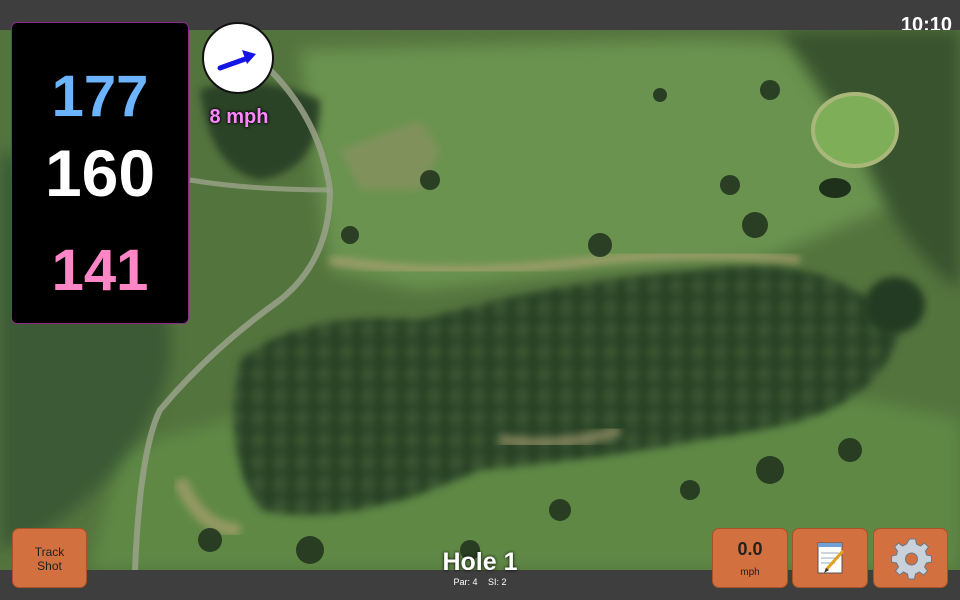  I want to click on hole-info: Par: 4 SI: 2, so click(480, 582).